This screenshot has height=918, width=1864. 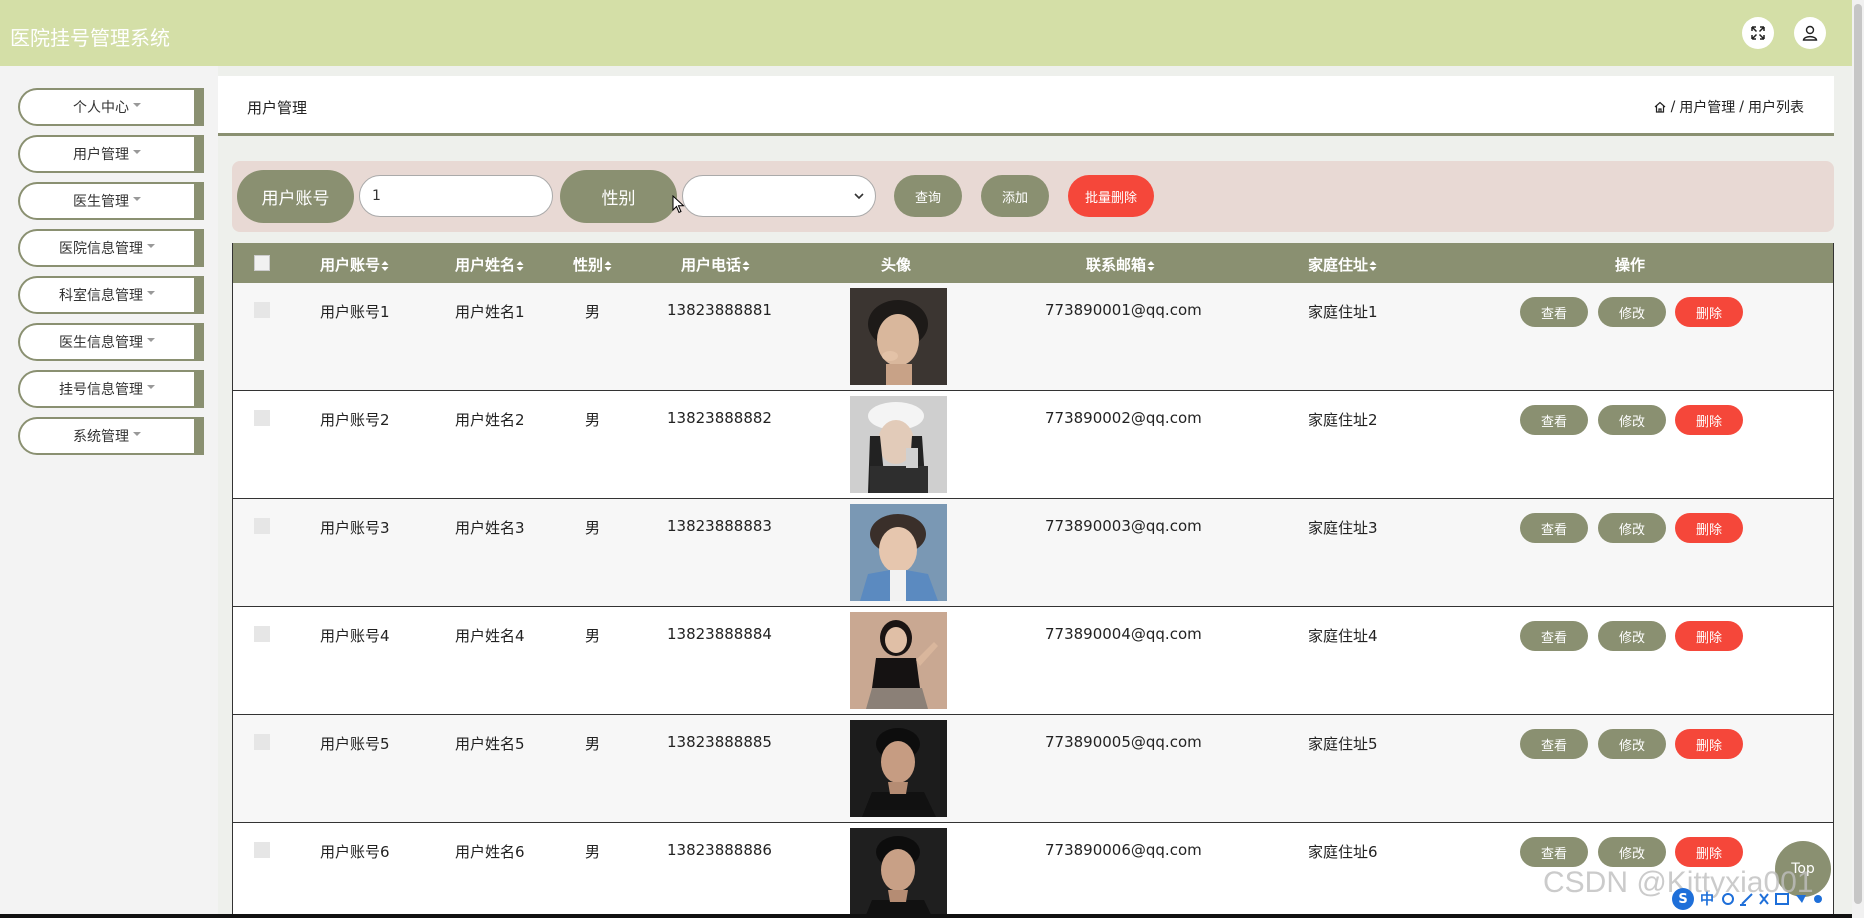 What do you see at coordinates (928, 196) in the screenshot?
I see `query-button: 查询` at bounding box center [928, 196].